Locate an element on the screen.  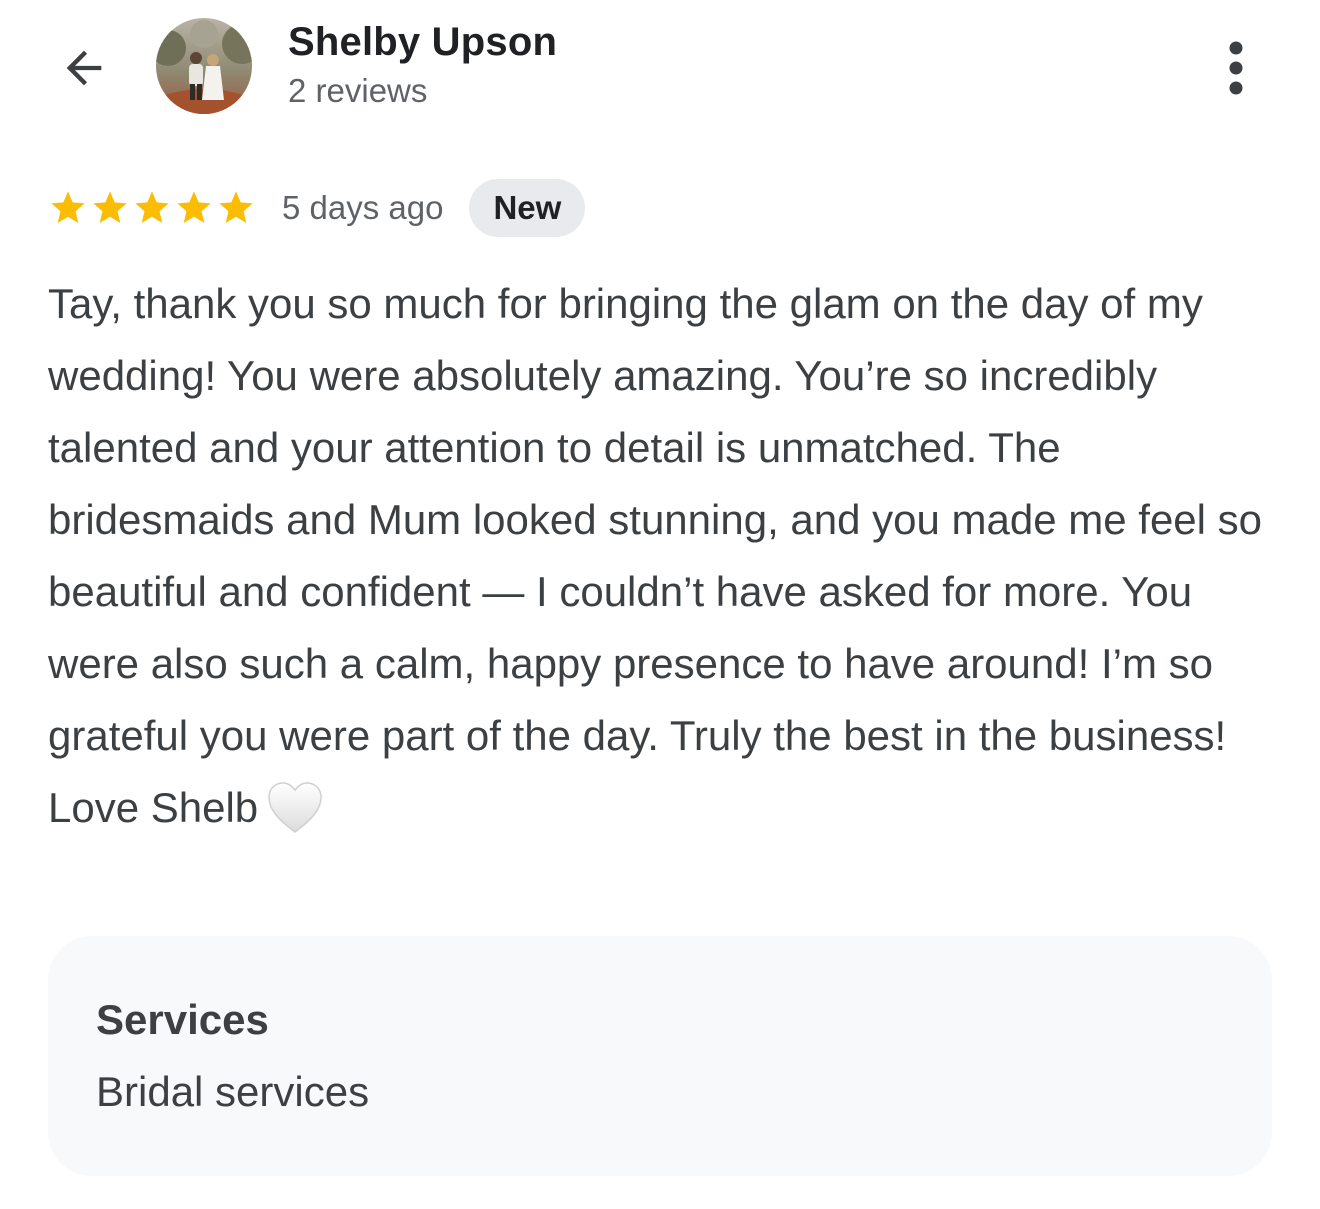
avatar-photo is located at coordinates (204, 66).